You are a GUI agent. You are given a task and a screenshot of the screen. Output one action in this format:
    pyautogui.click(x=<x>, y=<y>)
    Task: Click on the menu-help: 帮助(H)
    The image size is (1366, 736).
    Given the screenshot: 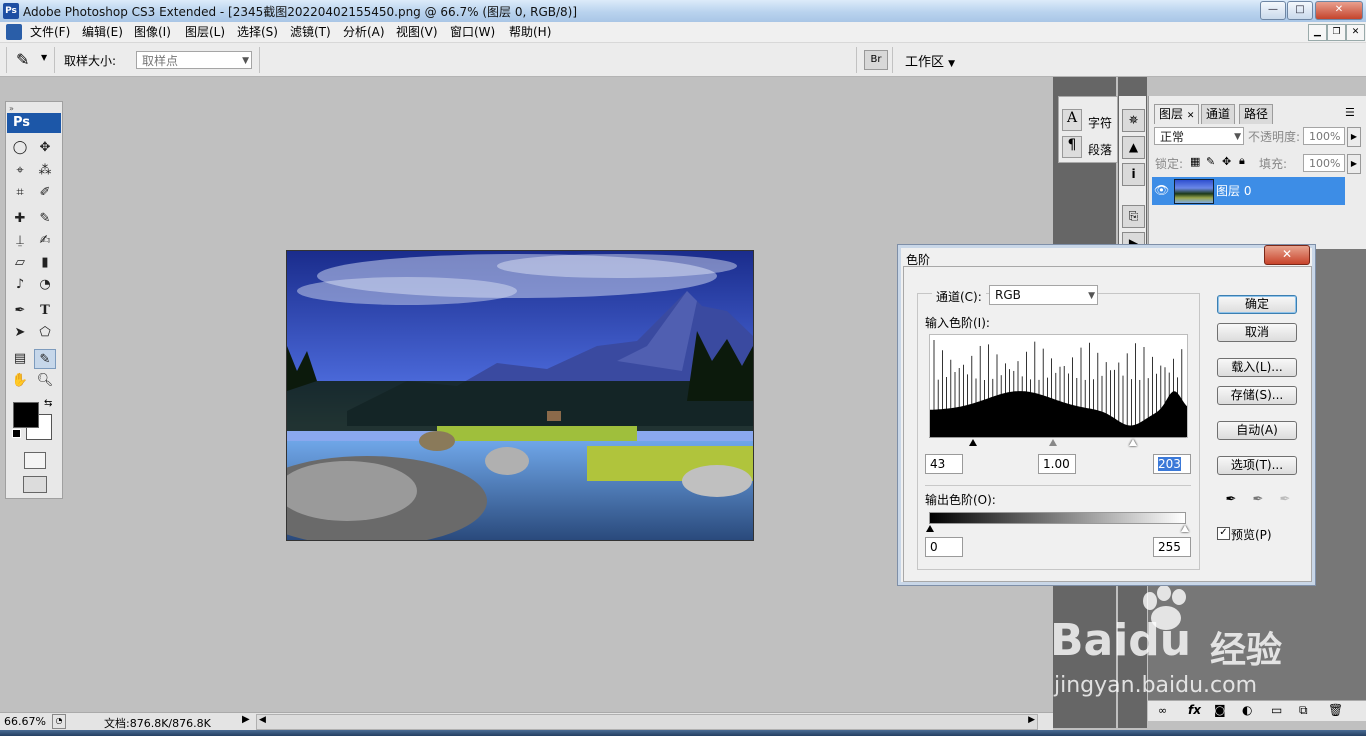 What is the action you would take?
    pyautogui.click(x=530, y=32)
    